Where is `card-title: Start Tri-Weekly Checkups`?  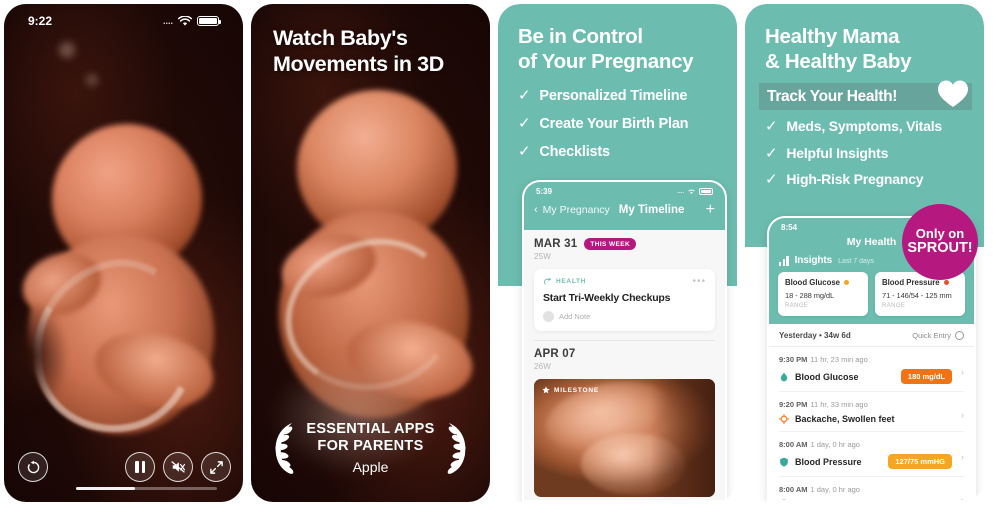
card-title: Start Tri-Weekly Checkups is located at coordinates (607, 298).